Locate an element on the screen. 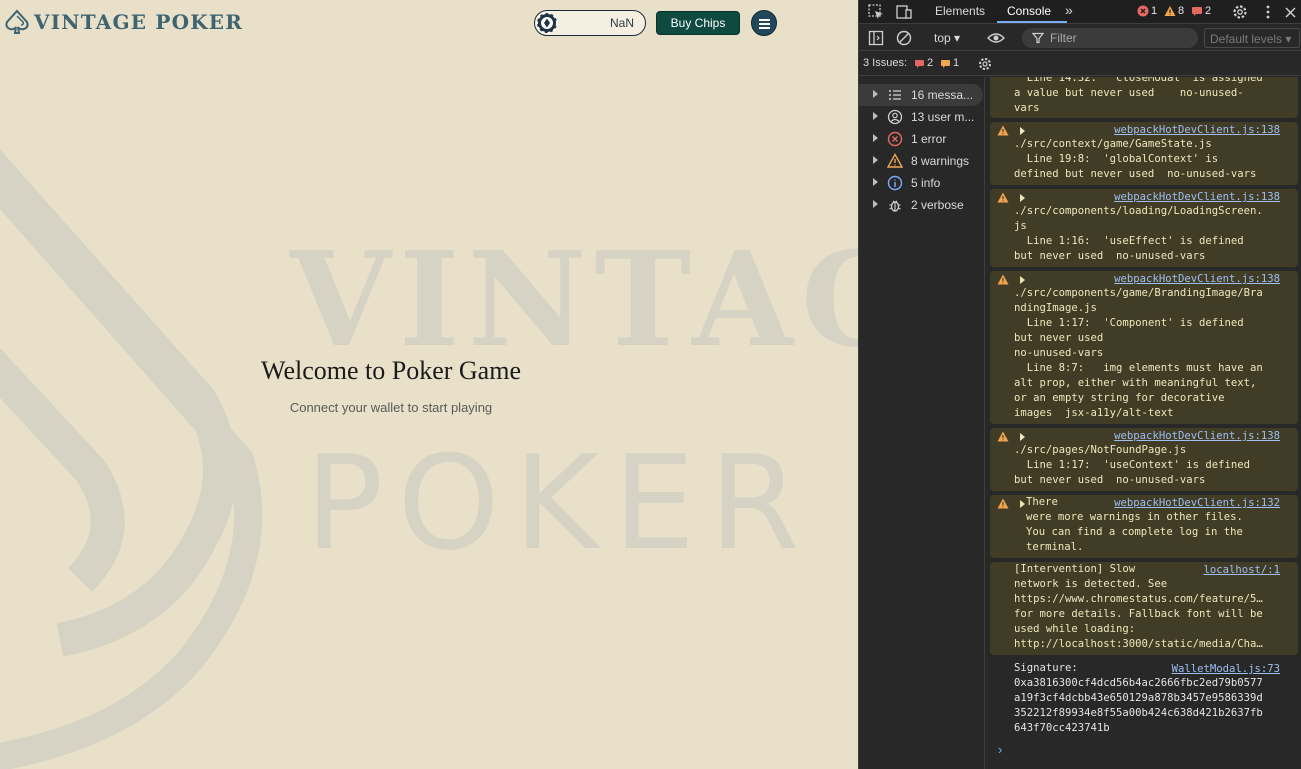 The width and height of the screenshot is (1301, 769). warning-count: 8 is located at coordinates (1181, 11).